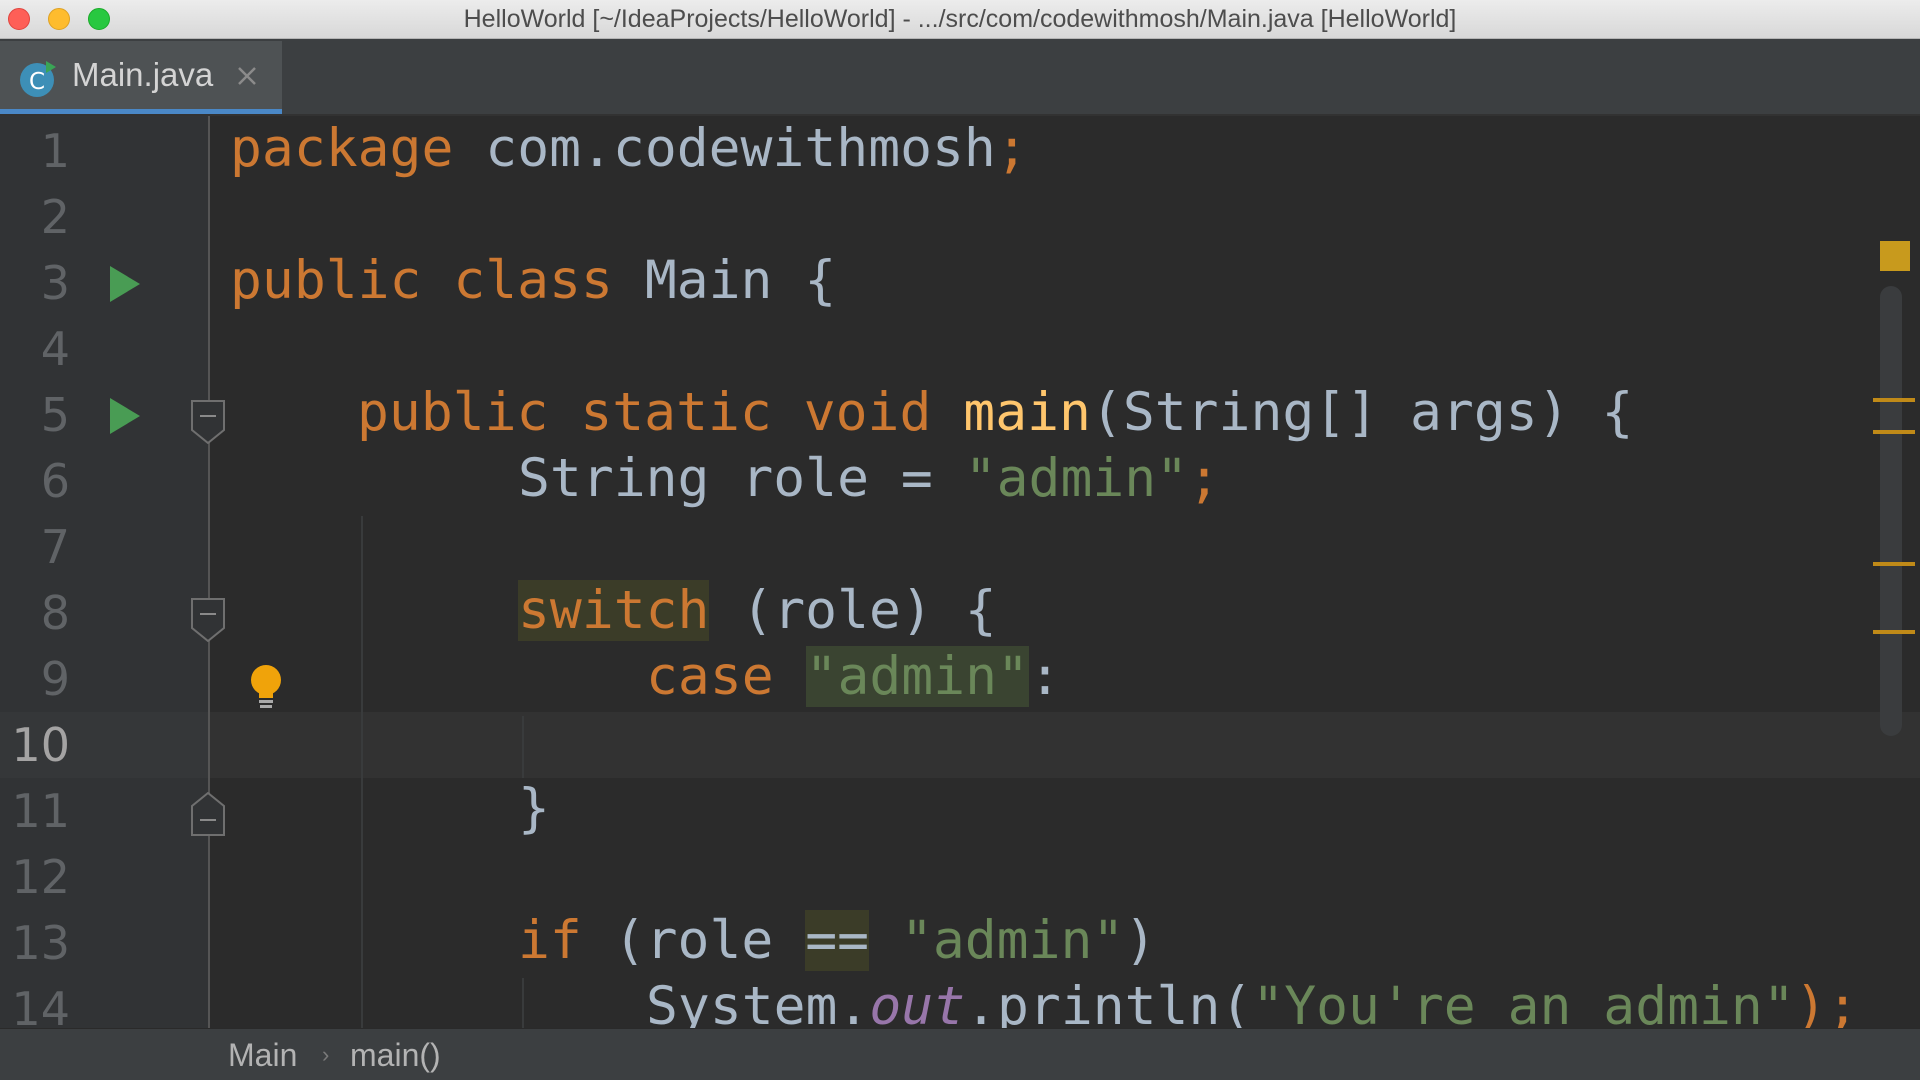 The image size is (1920, 1080). What do you see at coordinates (55, 547) in the screenshot?
I see `line-number: 7` at bounding box center [55, 547].